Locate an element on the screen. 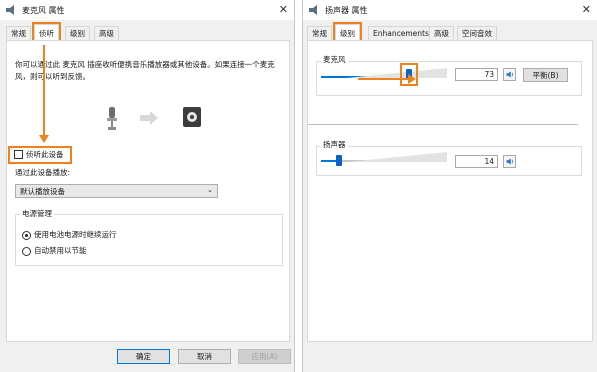 The height and width of the screenshot is (372, 597). playback-device-dropdown: 默认播放设备 ⌄ is located at coordinates (116, 191).